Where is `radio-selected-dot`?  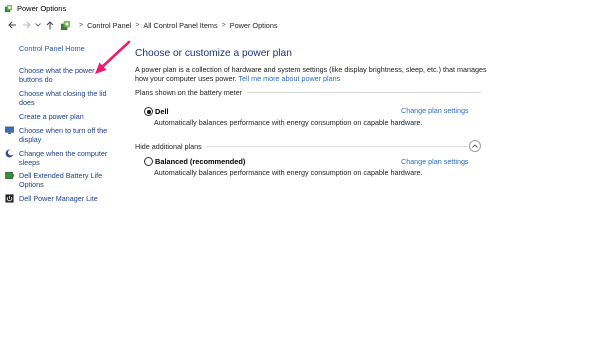
radio-selected-dot is located at coordinates (148, 111).